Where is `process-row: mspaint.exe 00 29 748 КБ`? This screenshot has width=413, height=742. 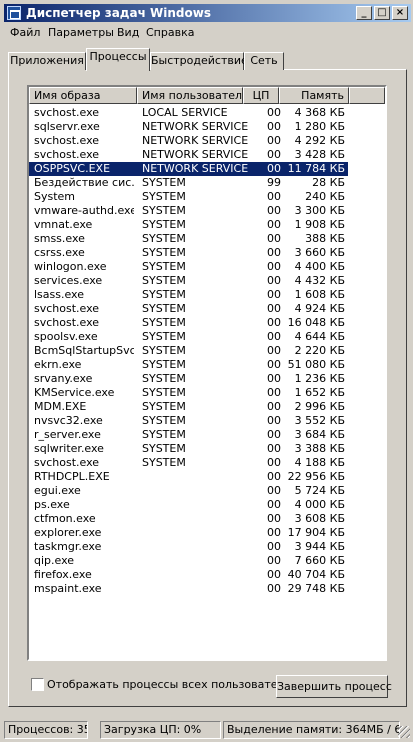 process-row: mspaint.exe 00 29 748 КБ is located at coordinates (188, 589).